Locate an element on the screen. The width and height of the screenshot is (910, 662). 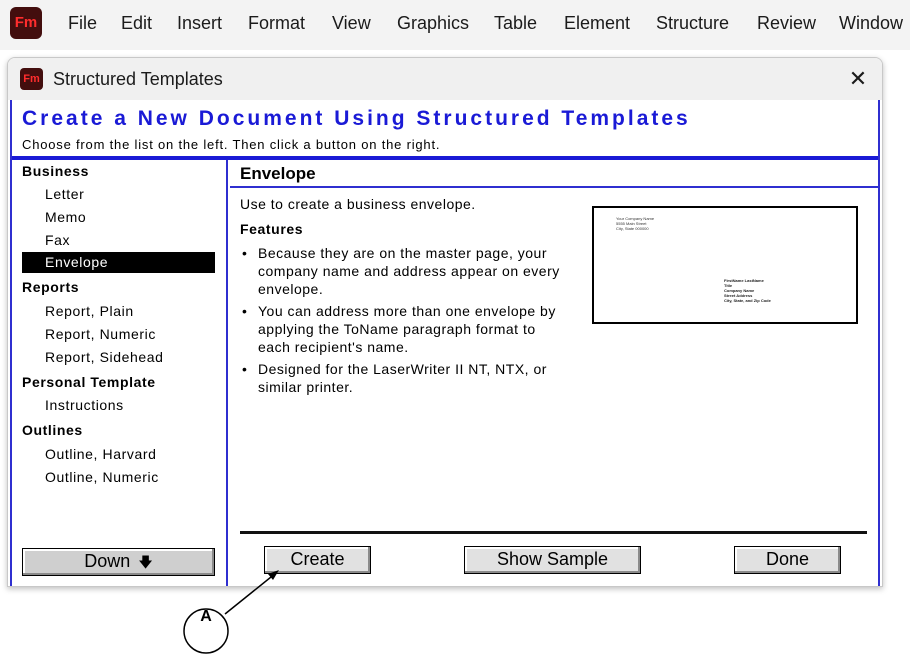
callout-label: A is located at coordinates (206, 616).